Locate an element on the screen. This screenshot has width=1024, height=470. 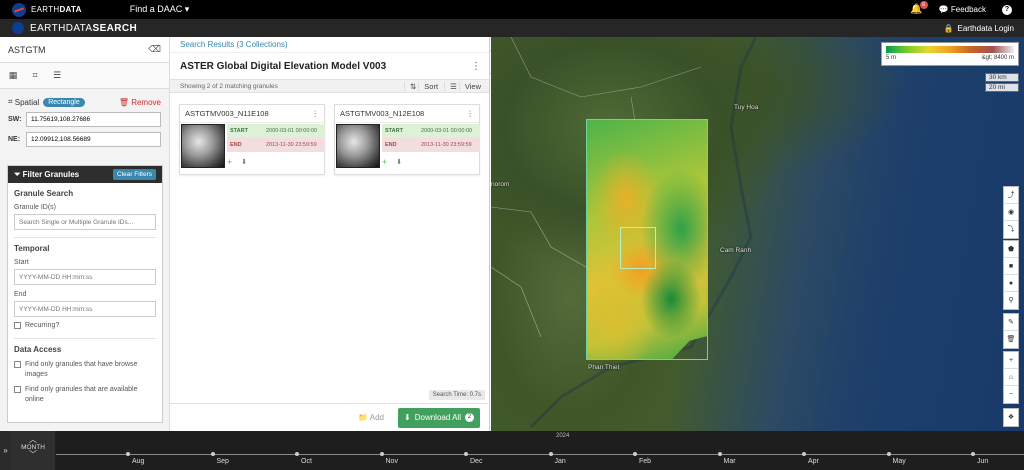
timeline-interval-selector: ︿ MONTH ﹀ is located at coordinates (33, 450).